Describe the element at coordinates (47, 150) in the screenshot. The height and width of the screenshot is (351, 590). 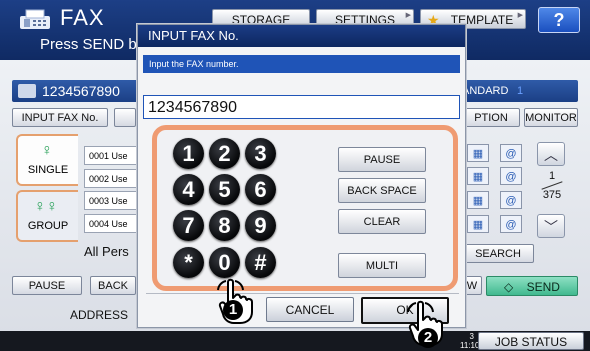
I see `person-icon: ♀` at that location.